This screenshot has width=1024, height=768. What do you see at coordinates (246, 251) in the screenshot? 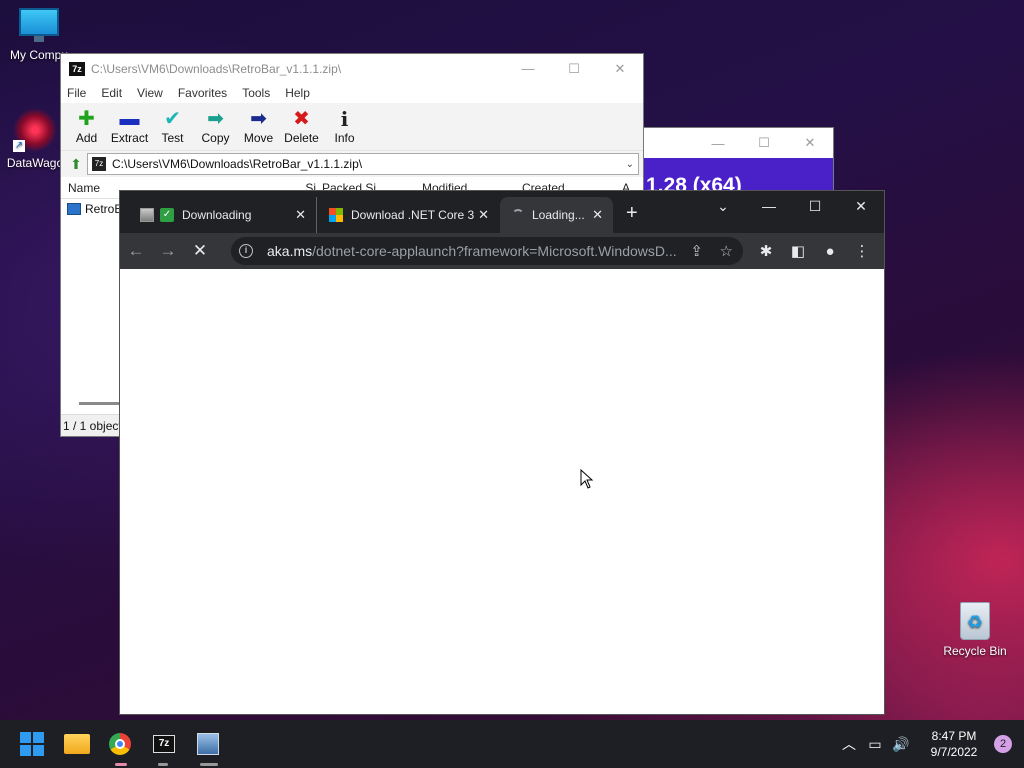
I see `site-info-icon: i` at bounding box center [246, 251].